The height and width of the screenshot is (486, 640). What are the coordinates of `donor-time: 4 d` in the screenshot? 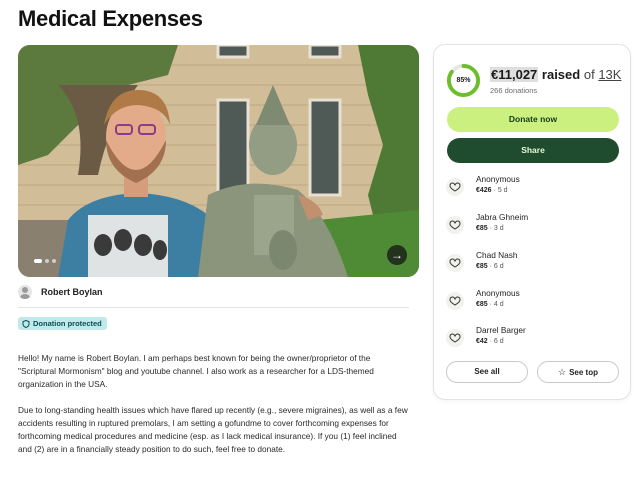 It's located at (498, 304).